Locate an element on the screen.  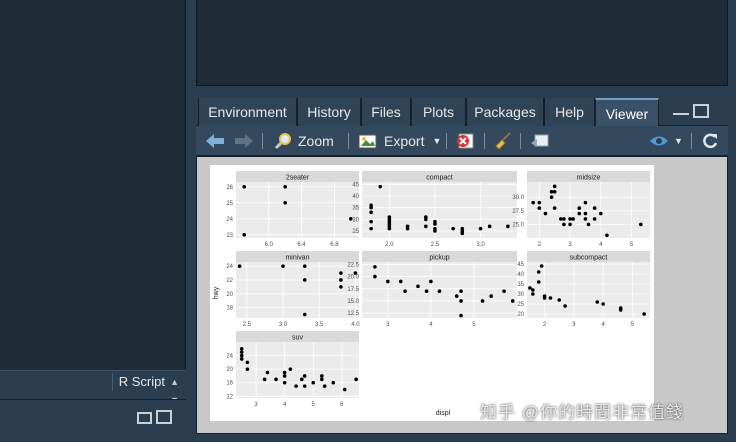
export-label: Export is located at coordinates (404, 141).